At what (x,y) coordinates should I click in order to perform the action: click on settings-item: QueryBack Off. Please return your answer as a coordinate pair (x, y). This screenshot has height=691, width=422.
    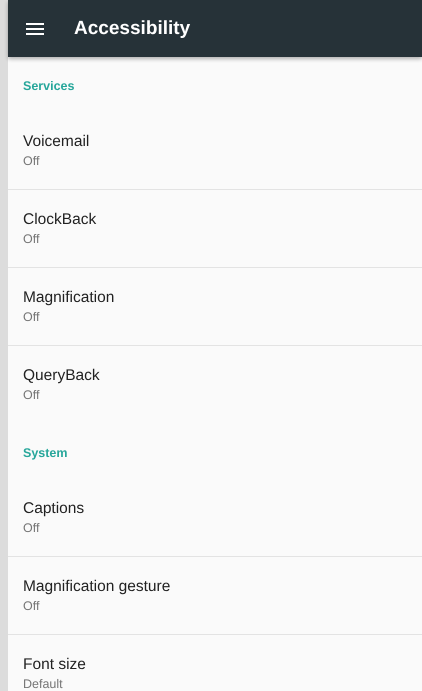
    Looking at the image, I should click on (215, 385).